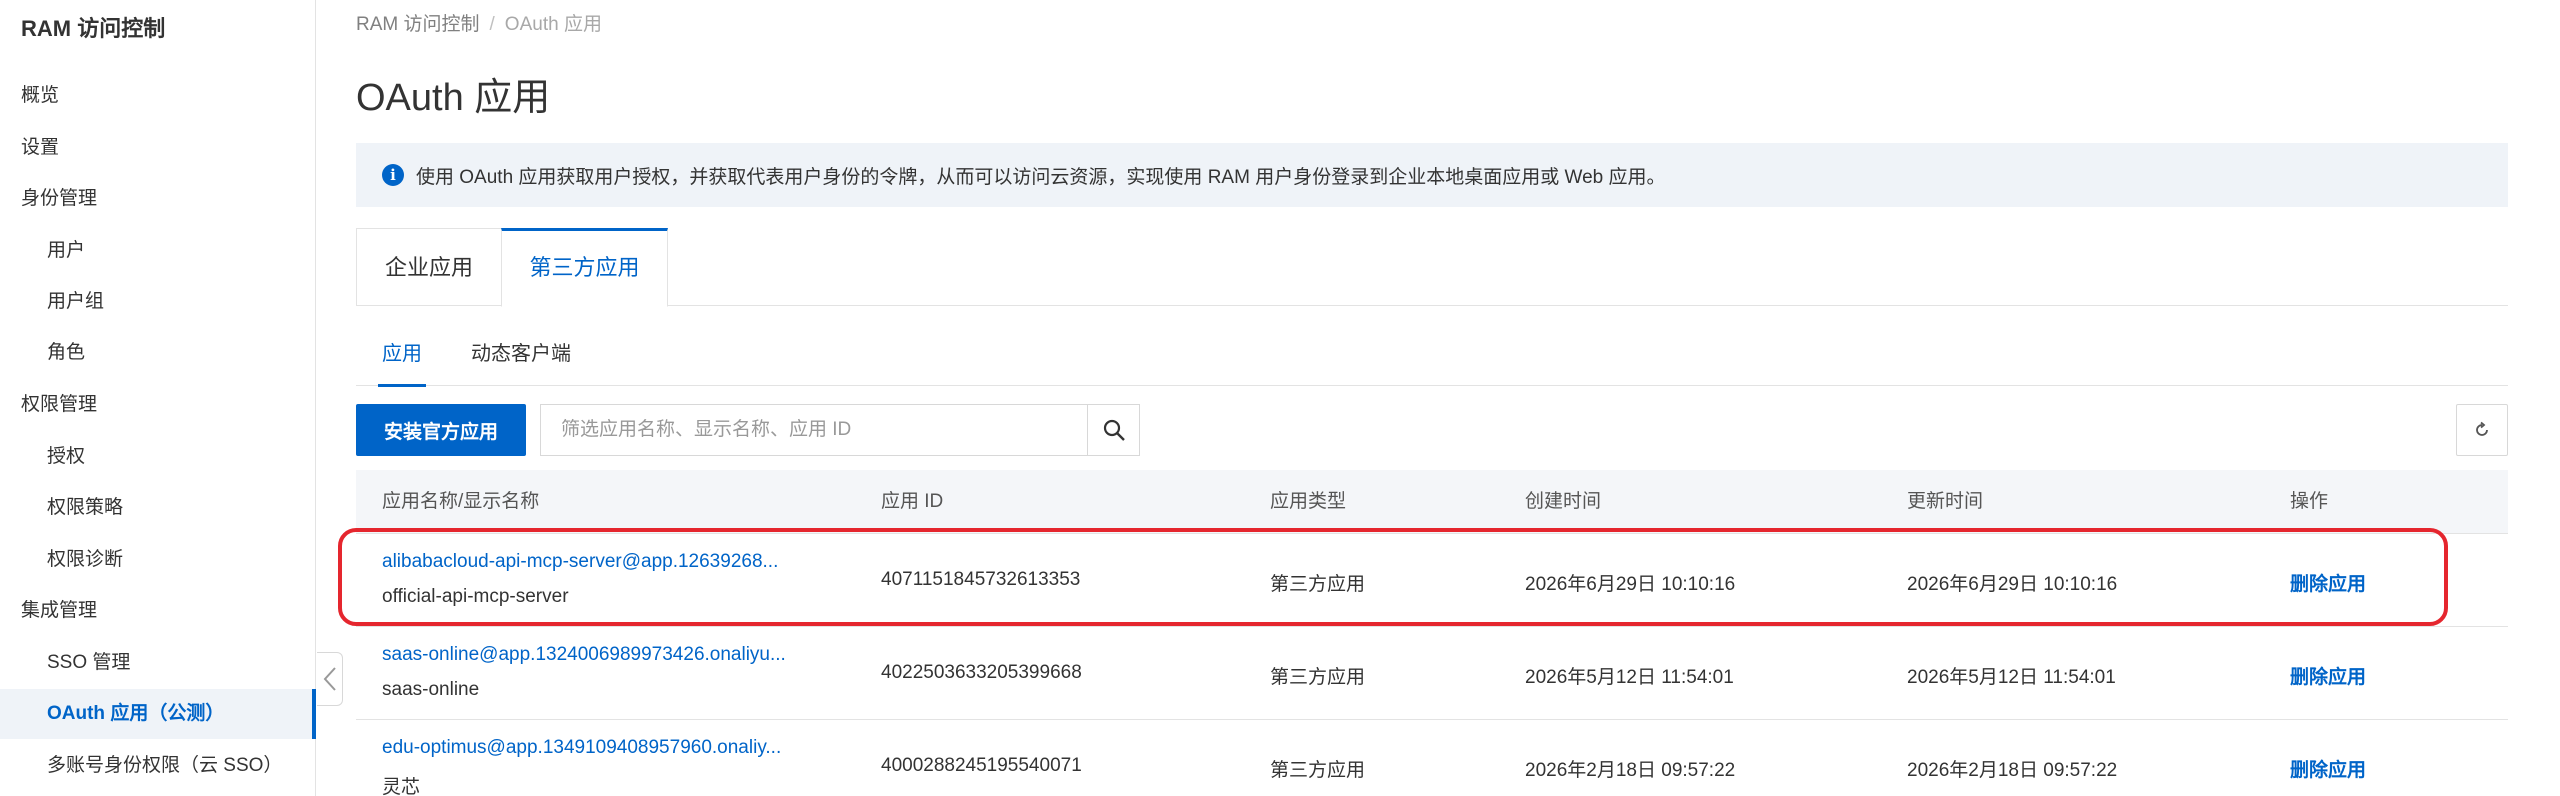 Image resolution: width=2560 pixels, height=796 pixels. Describe the element at coordinates (1432, 358) in the screenshot. I see `sub-tabs: 应用 动态客户端` at that location.